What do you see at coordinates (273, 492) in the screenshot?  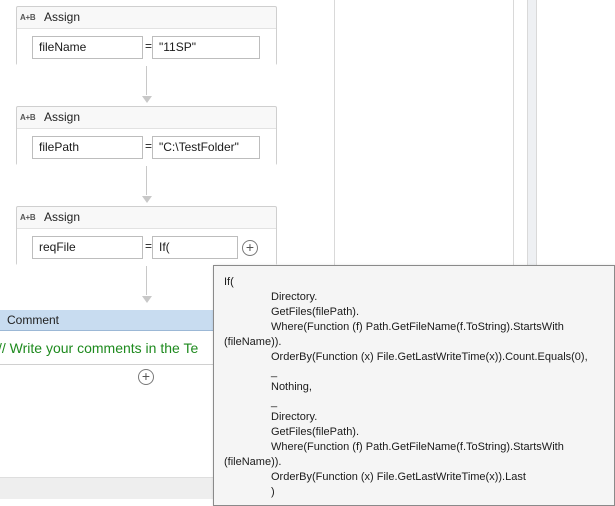 I see `tooltip-line: )` at bounding box center [273, 492].